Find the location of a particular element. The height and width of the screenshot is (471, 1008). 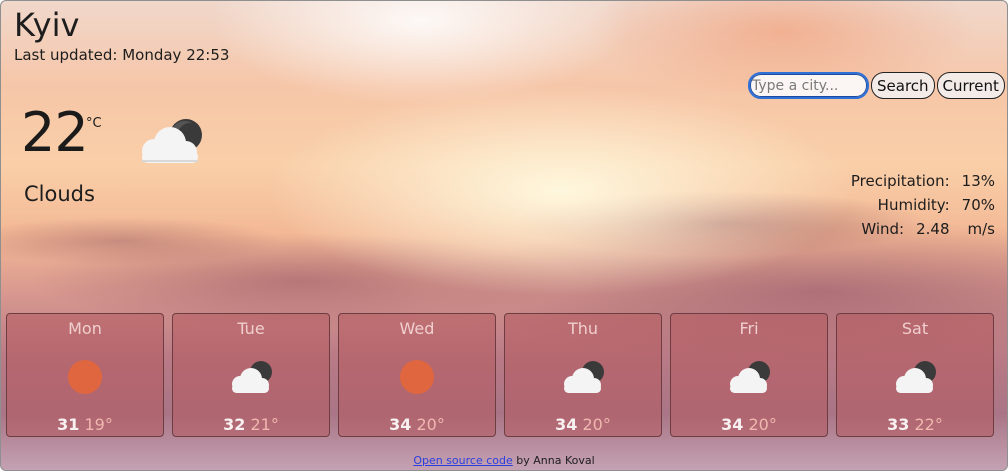

detail-unit: m/s is located at coordinates (981, 229).